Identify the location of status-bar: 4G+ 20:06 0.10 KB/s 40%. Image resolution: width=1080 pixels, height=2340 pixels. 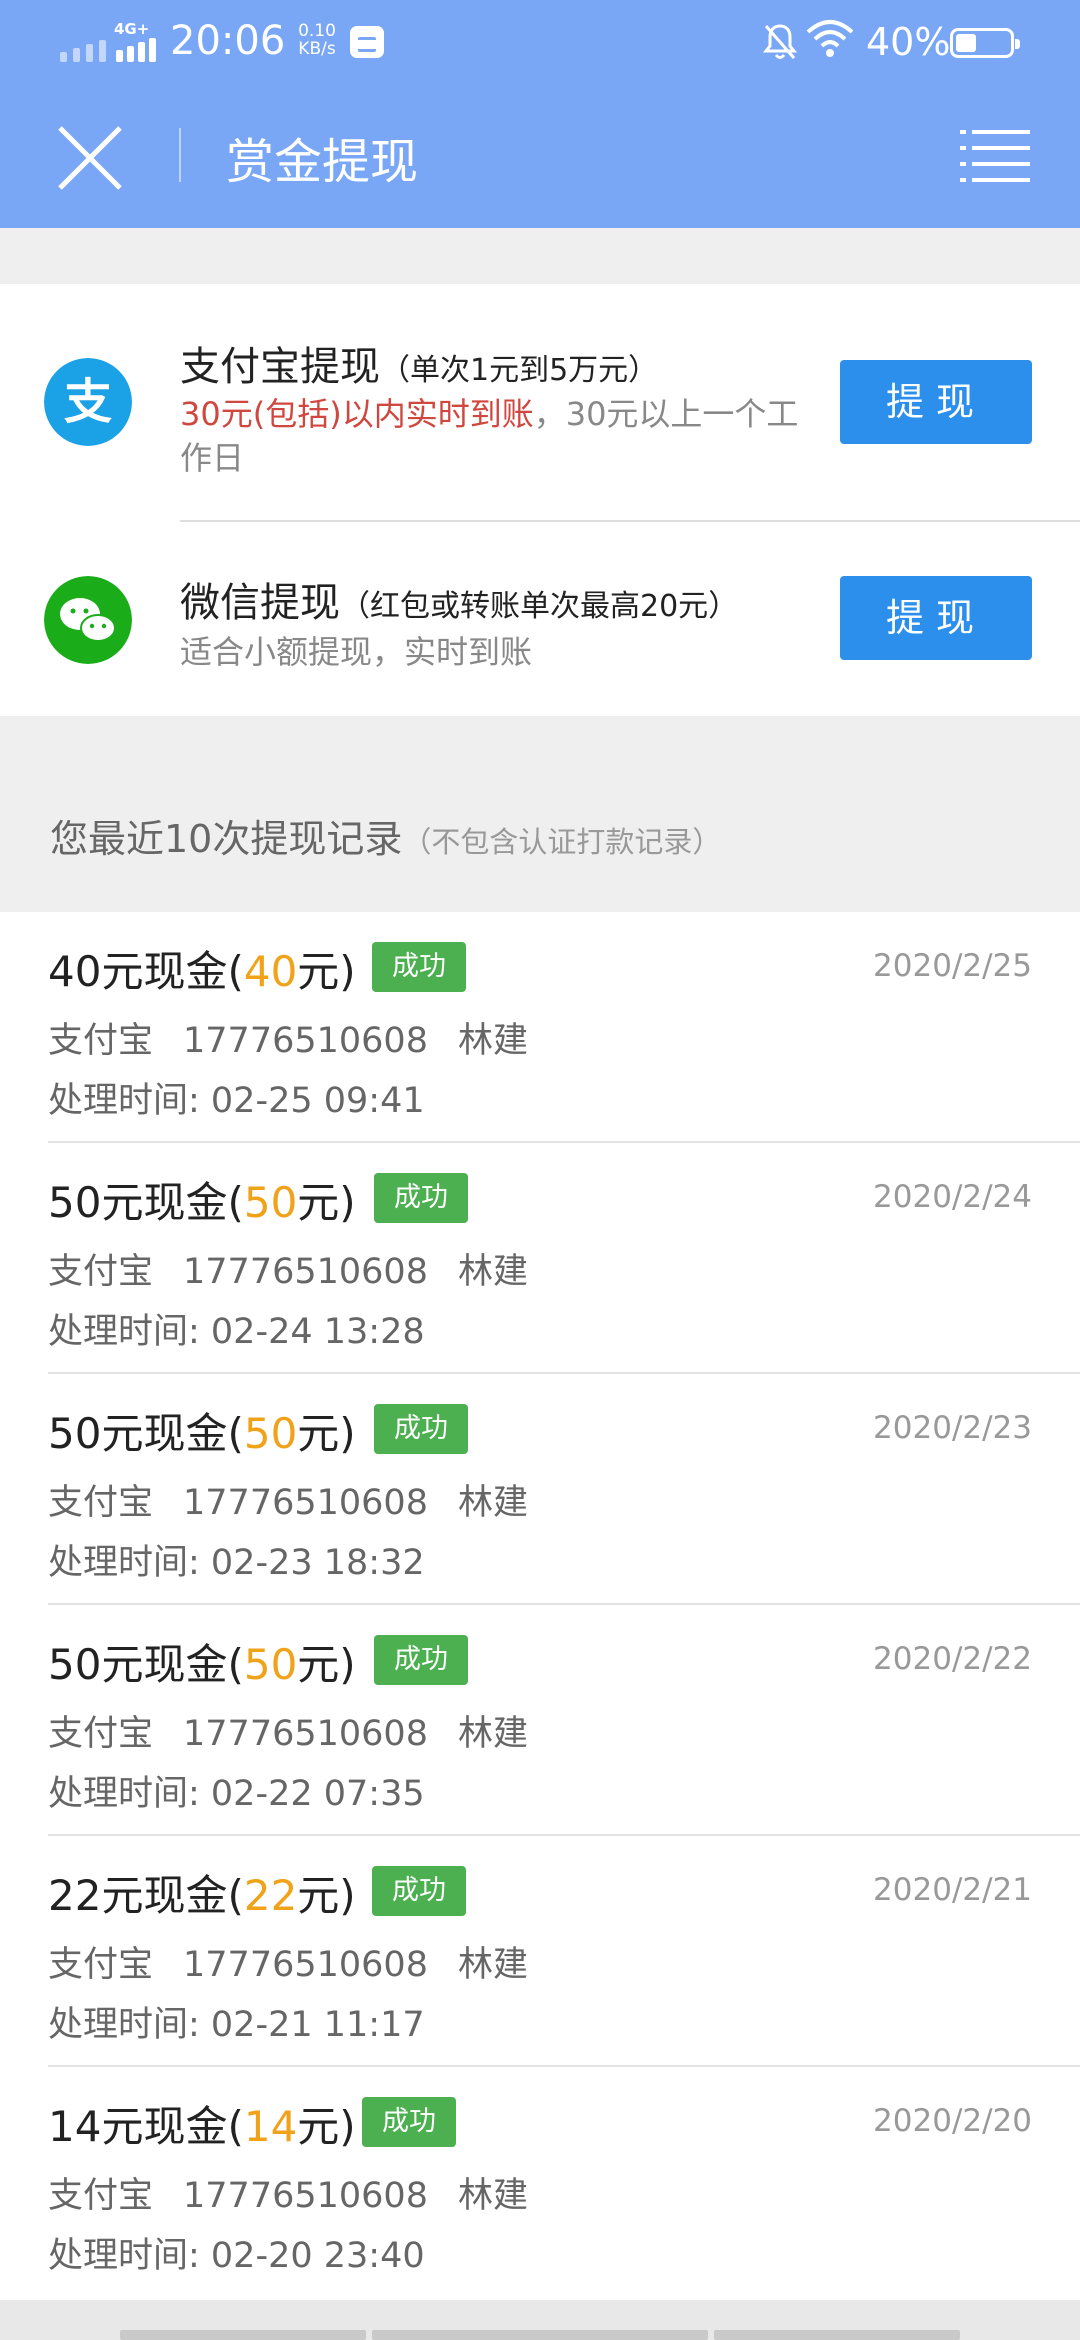
(540, 42).